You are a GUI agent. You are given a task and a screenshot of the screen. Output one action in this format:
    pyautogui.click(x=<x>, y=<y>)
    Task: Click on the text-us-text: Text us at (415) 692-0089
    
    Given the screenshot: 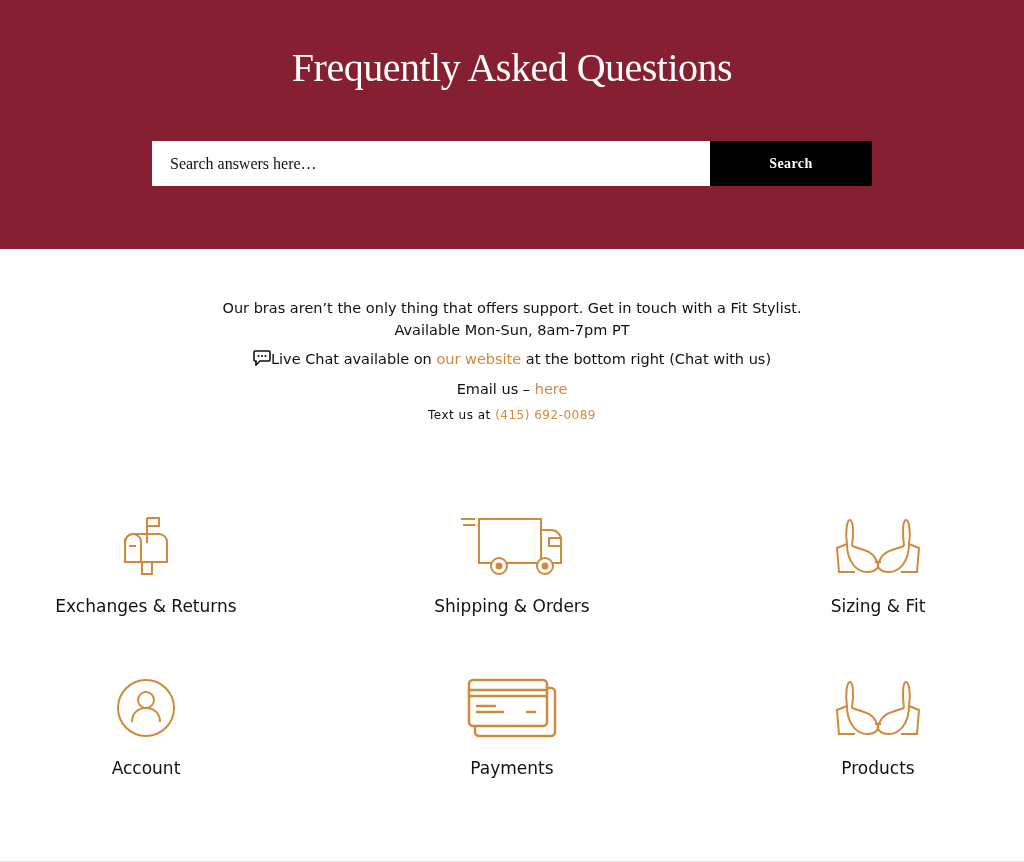 What is the action you would take?
    pyautogui.click(x=512, y=415)
    